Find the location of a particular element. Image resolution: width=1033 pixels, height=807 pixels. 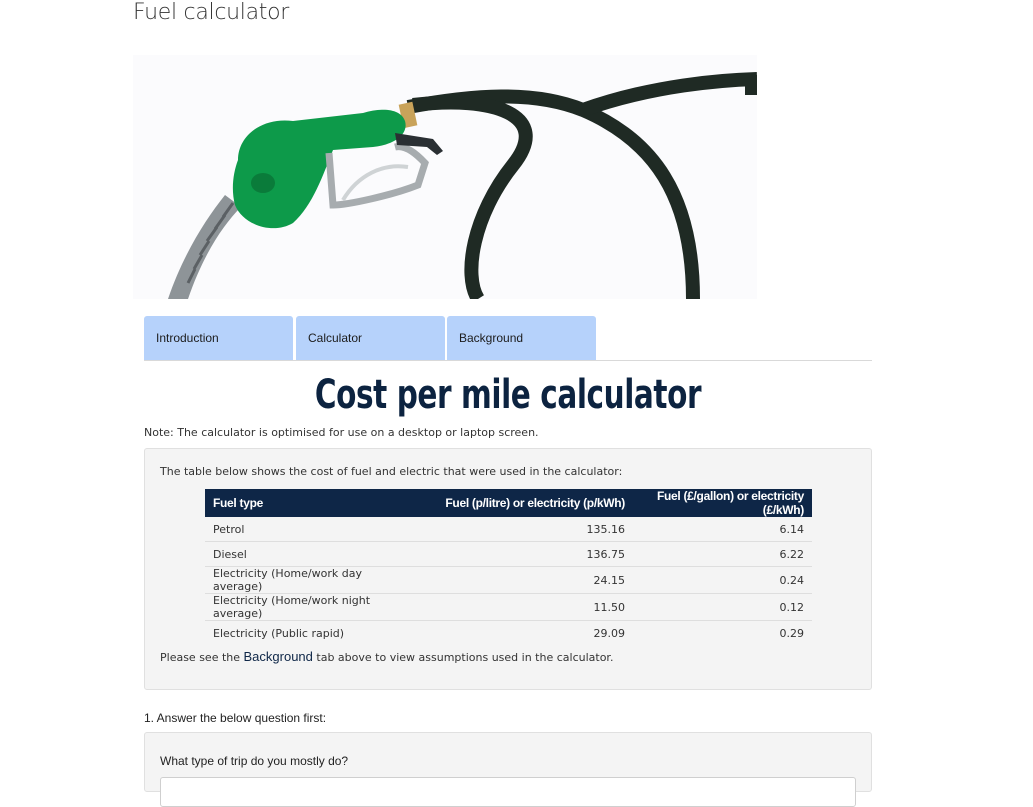

question-panel: What type of trip do you mostly do? is located at coordinates (508, 769).